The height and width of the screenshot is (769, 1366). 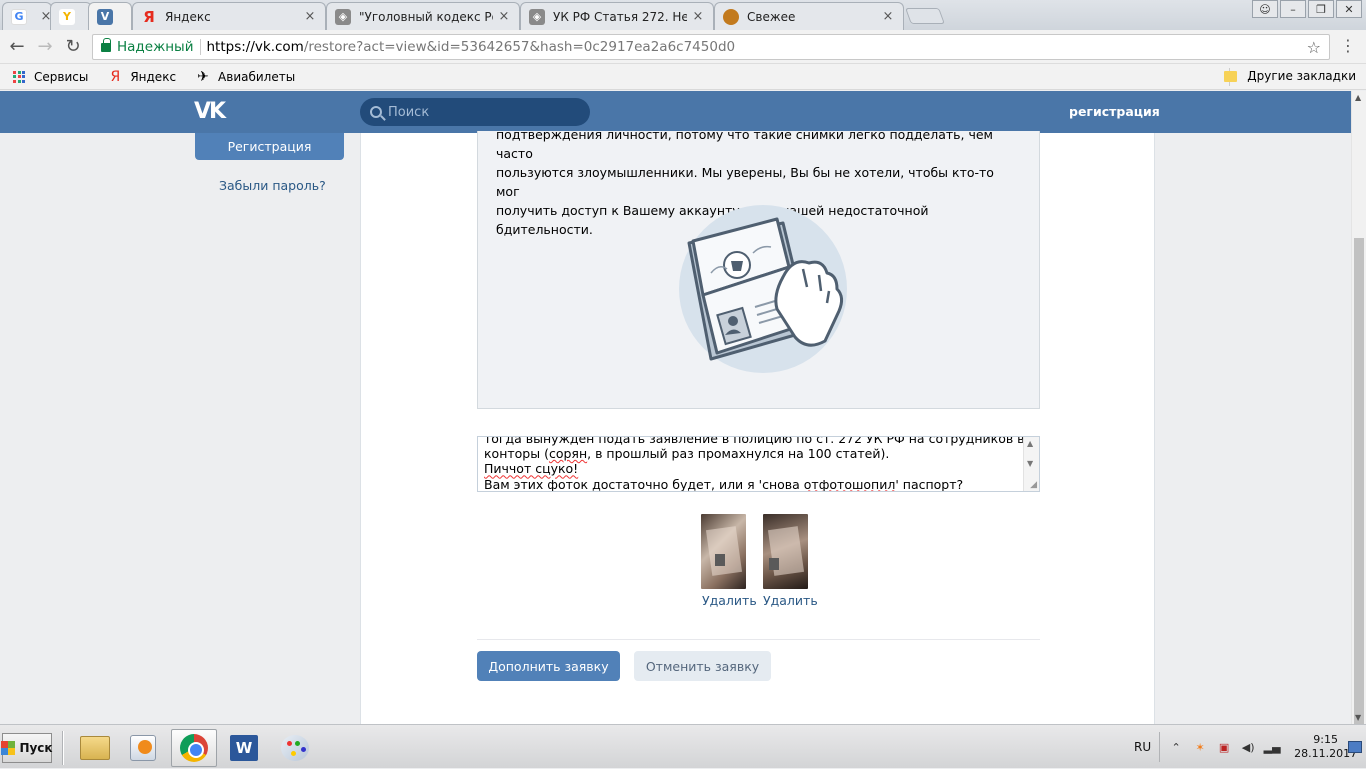 I want to click on other-bookmarks: Другие закладки, so click(x=1290, y=76).